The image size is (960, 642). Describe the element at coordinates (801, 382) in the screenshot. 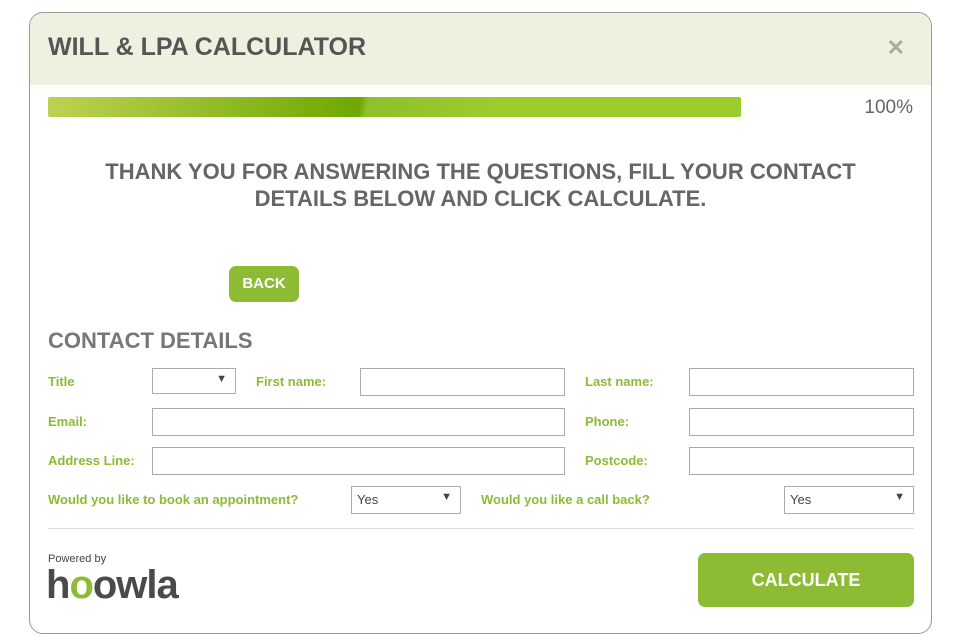

I see `last-name-input` at that location.